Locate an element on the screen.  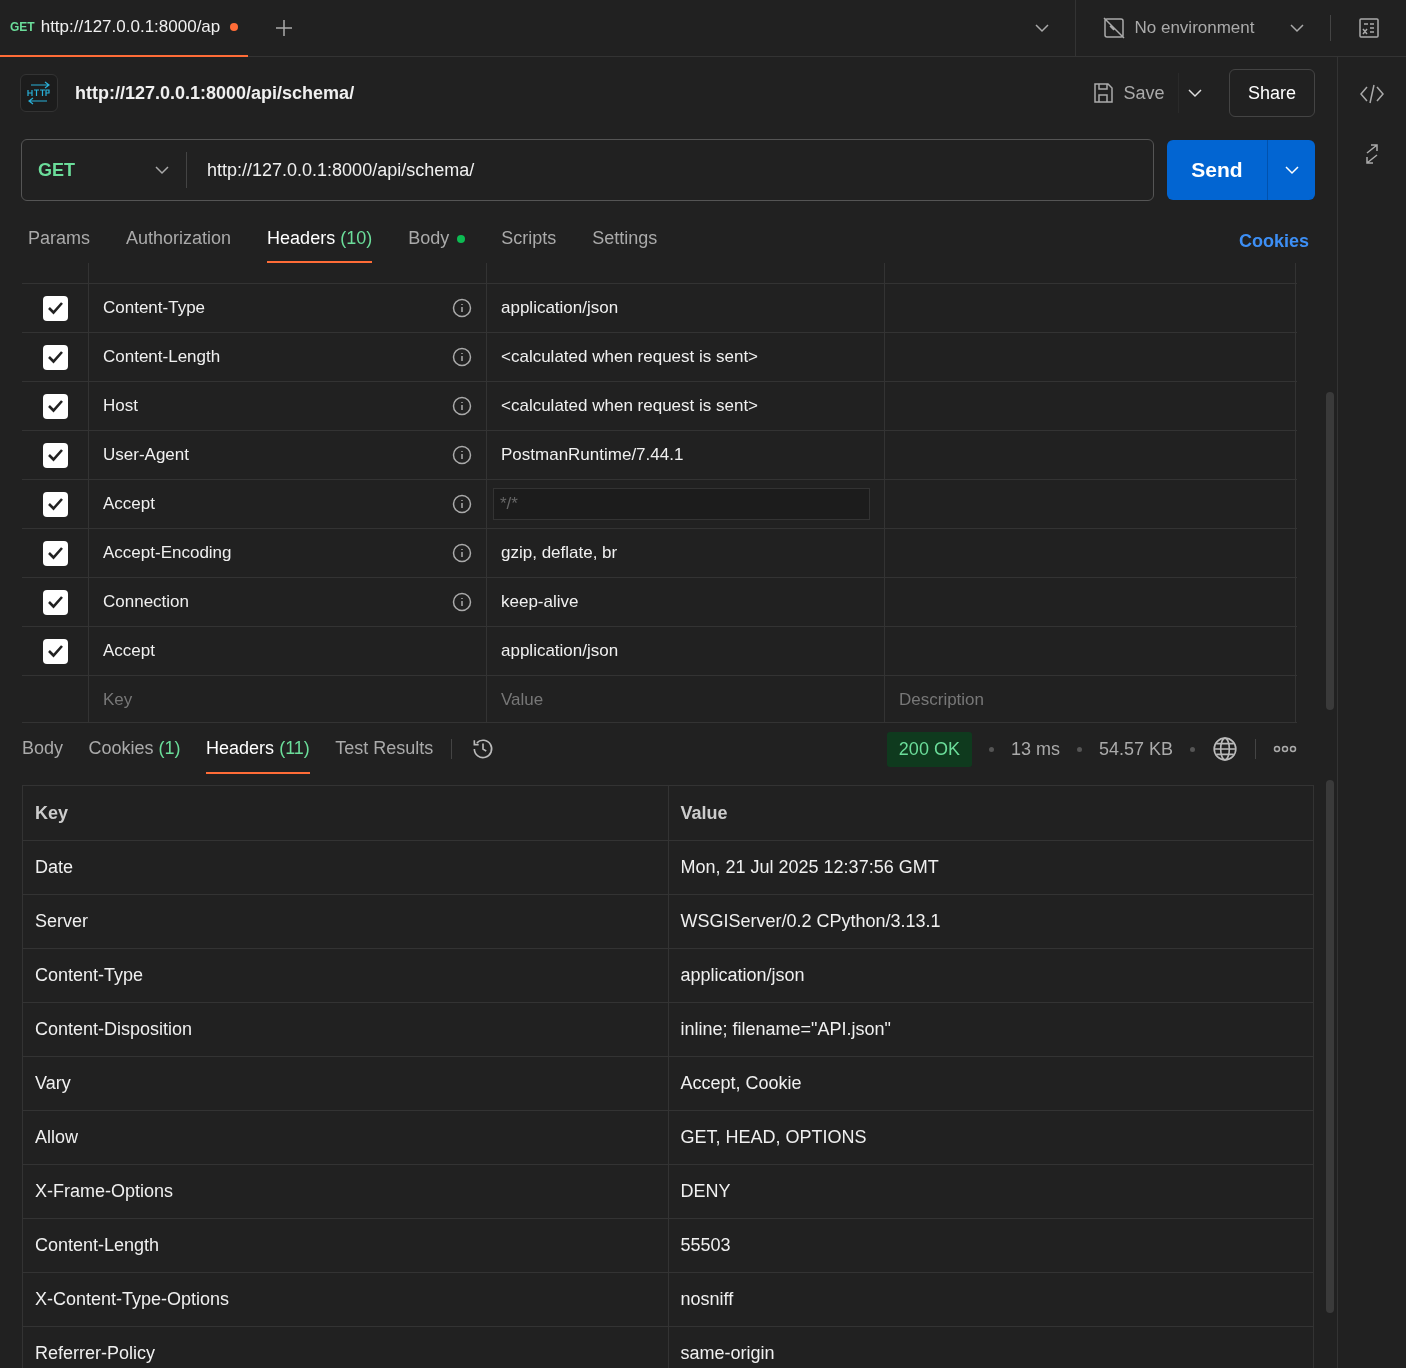
table-cell: application/json is located at coordinates (991, 975).